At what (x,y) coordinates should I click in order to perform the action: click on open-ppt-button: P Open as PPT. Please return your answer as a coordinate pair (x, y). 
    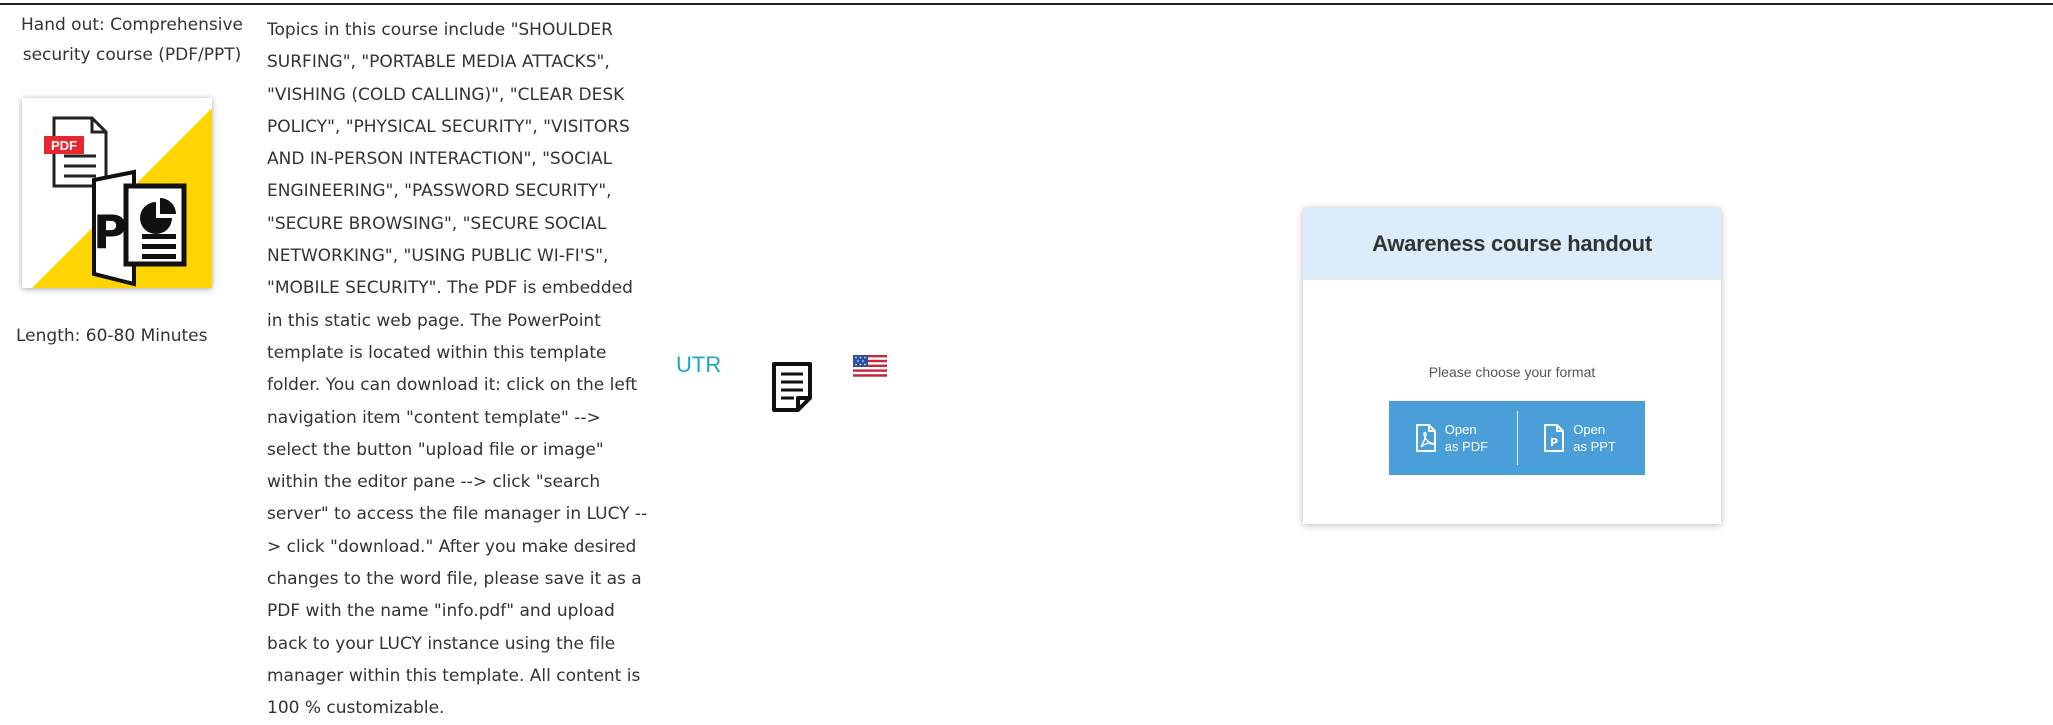
    Looking at the image, I should click on (1582, 438).